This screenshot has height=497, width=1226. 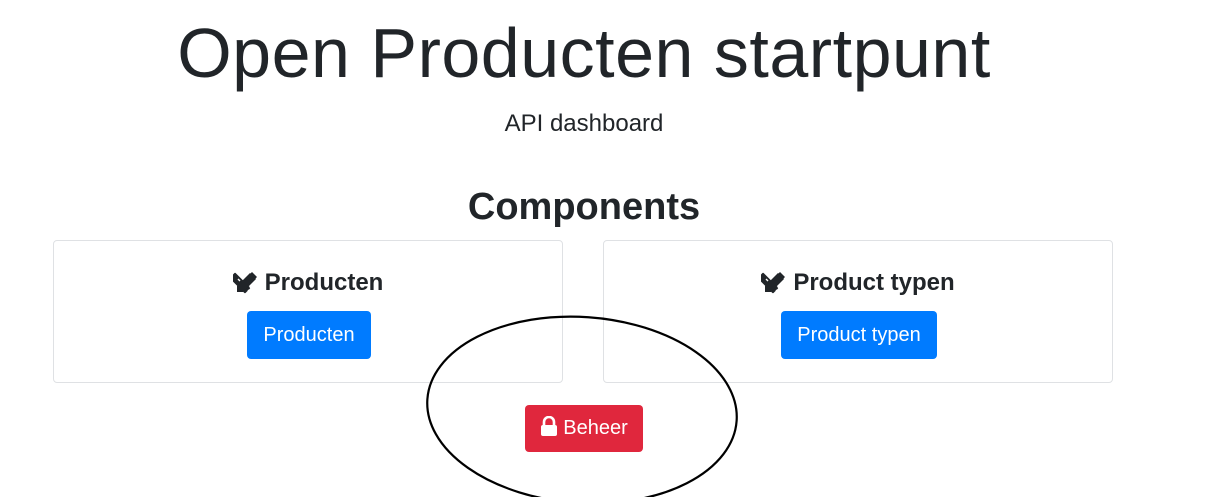 What do you see at coordinates (584, 123) in the screenshot?
I see `page-subtitle: API dashboard` at bounding box center [584, 123].